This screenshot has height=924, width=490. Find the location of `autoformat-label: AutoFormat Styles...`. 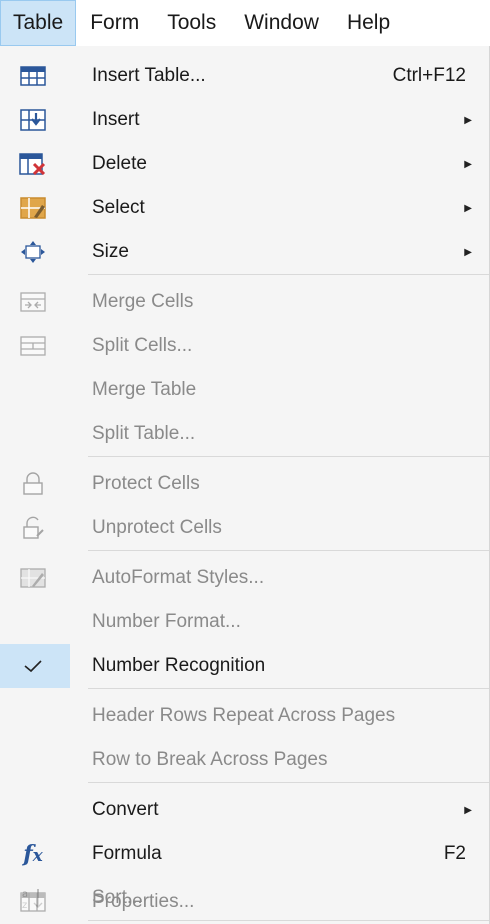

autoformat-label: AutoFormat Styles... is located at coordinates (178, 577).